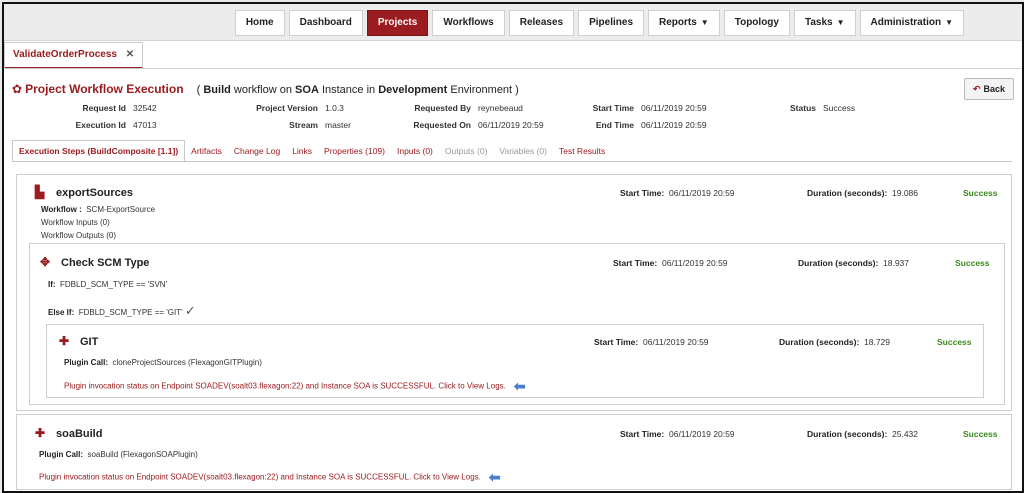 This screenshot has height=493, width=1024. What do you see at coordinates (84, 192) in the screenshot?
I see `step-title: ▙ exportSources` at bounding box center [84, 192].